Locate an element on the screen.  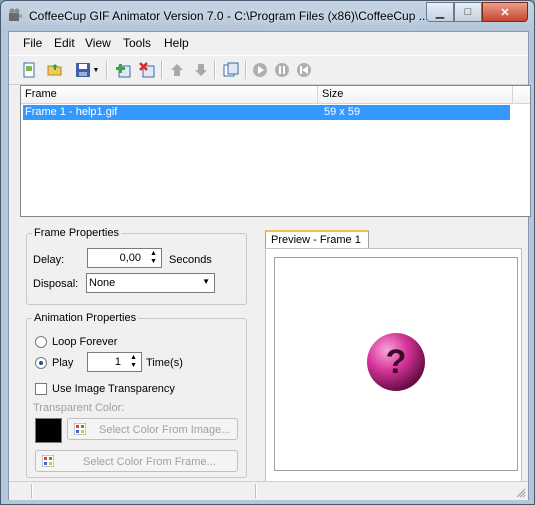
play-label: Play is located at coordinates (62, 363).